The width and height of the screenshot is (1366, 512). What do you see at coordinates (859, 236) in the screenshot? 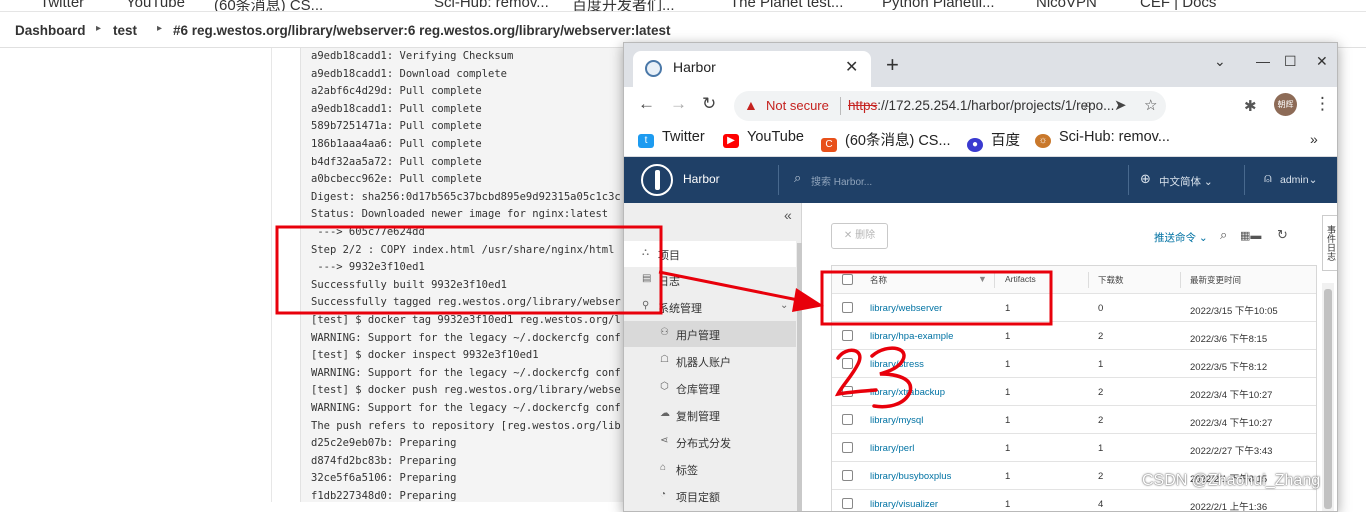
I see `delete-button: ✕ 删除` at bounding box center [859, 236].